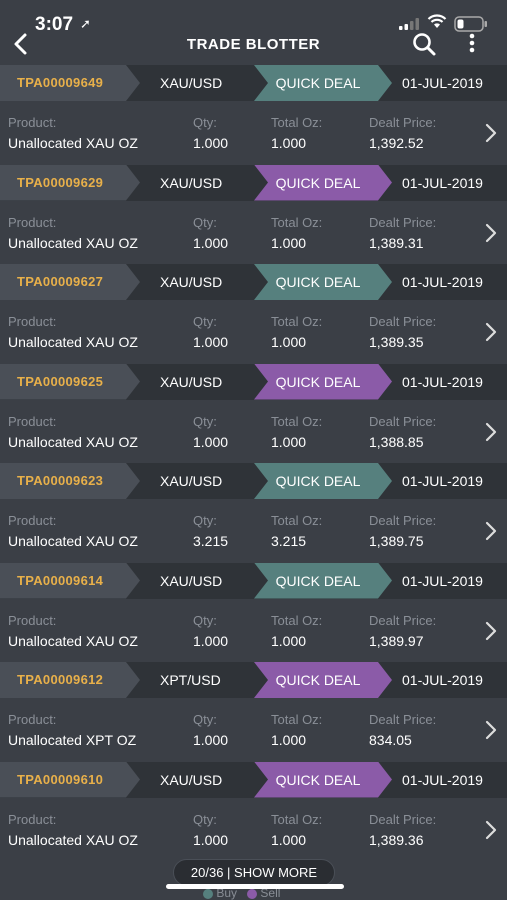 The image size is (507, 900). Describe the element at coordinates (253, 46) in the screenshot. I see `nav-bar: TRADE BLOTTER` at that location.